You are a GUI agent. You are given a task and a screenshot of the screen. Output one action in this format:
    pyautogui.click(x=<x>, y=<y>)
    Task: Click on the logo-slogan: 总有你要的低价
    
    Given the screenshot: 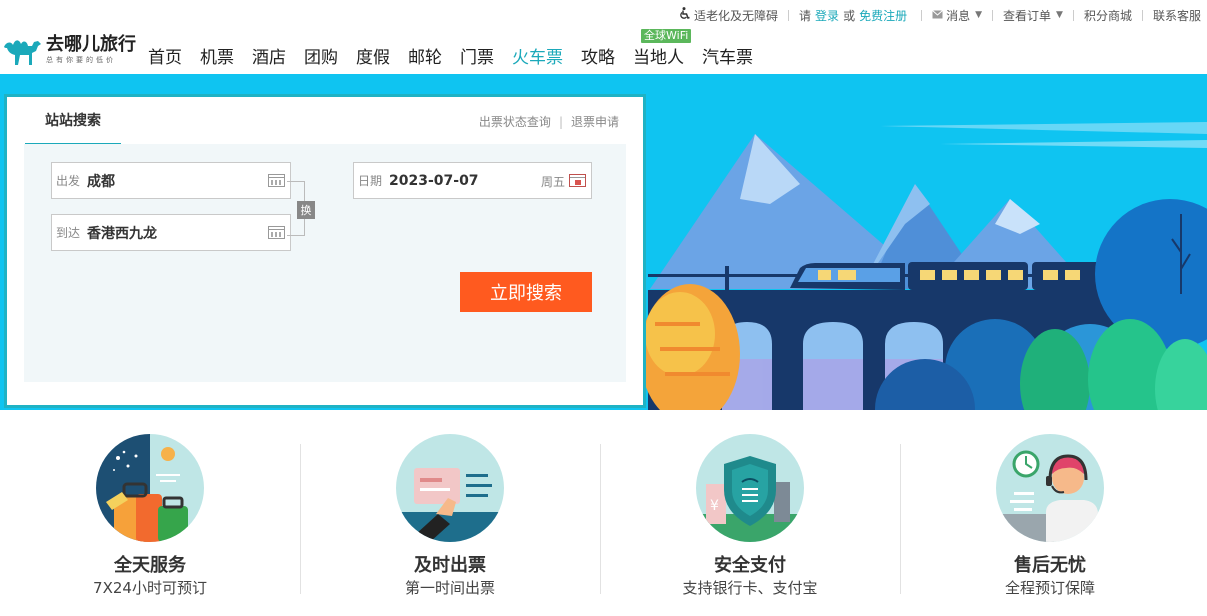 What is the action you would take?
    pyautogui.click(x=81, y=60)
    